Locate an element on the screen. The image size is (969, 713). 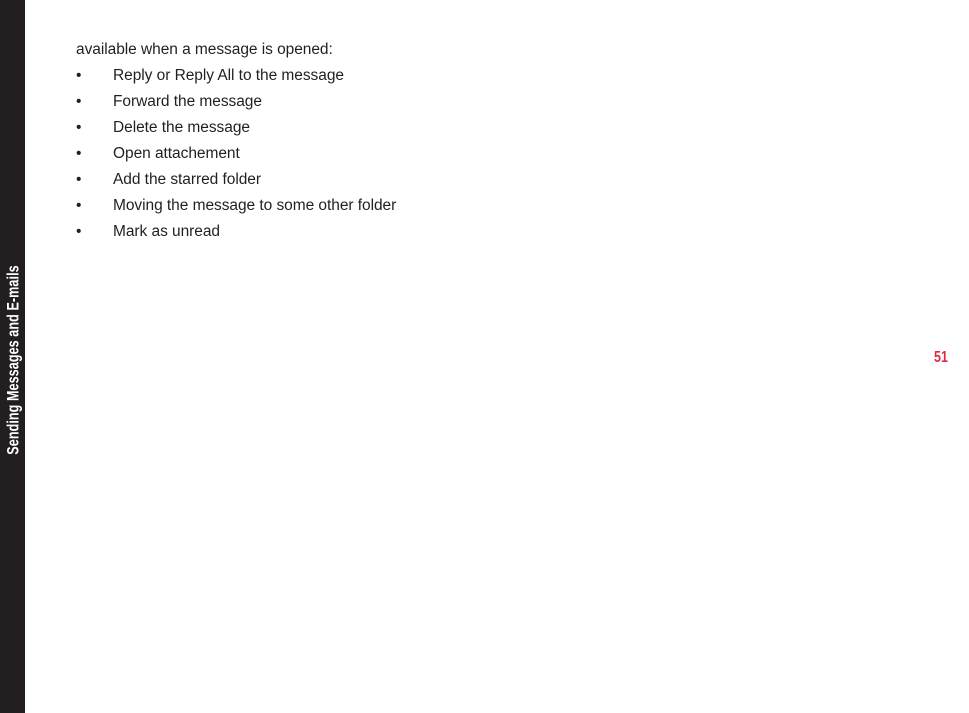
section-tab-label-wrapper: Sending Messages and E-mails is located at coordinates (12, 356).